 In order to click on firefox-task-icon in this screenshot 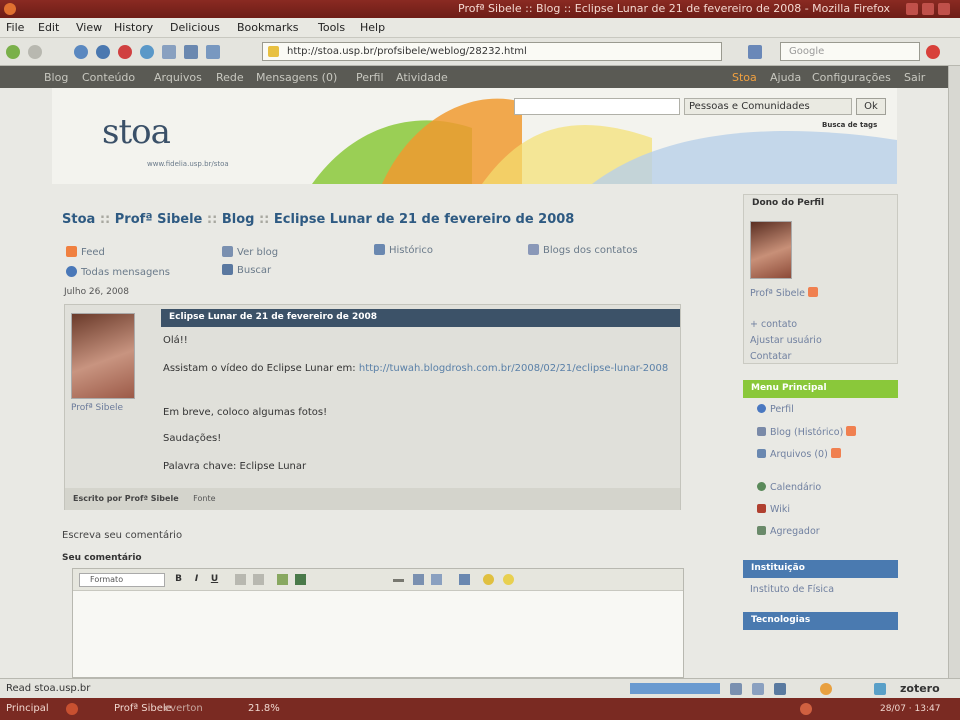, I will do `click(72, 709)`.